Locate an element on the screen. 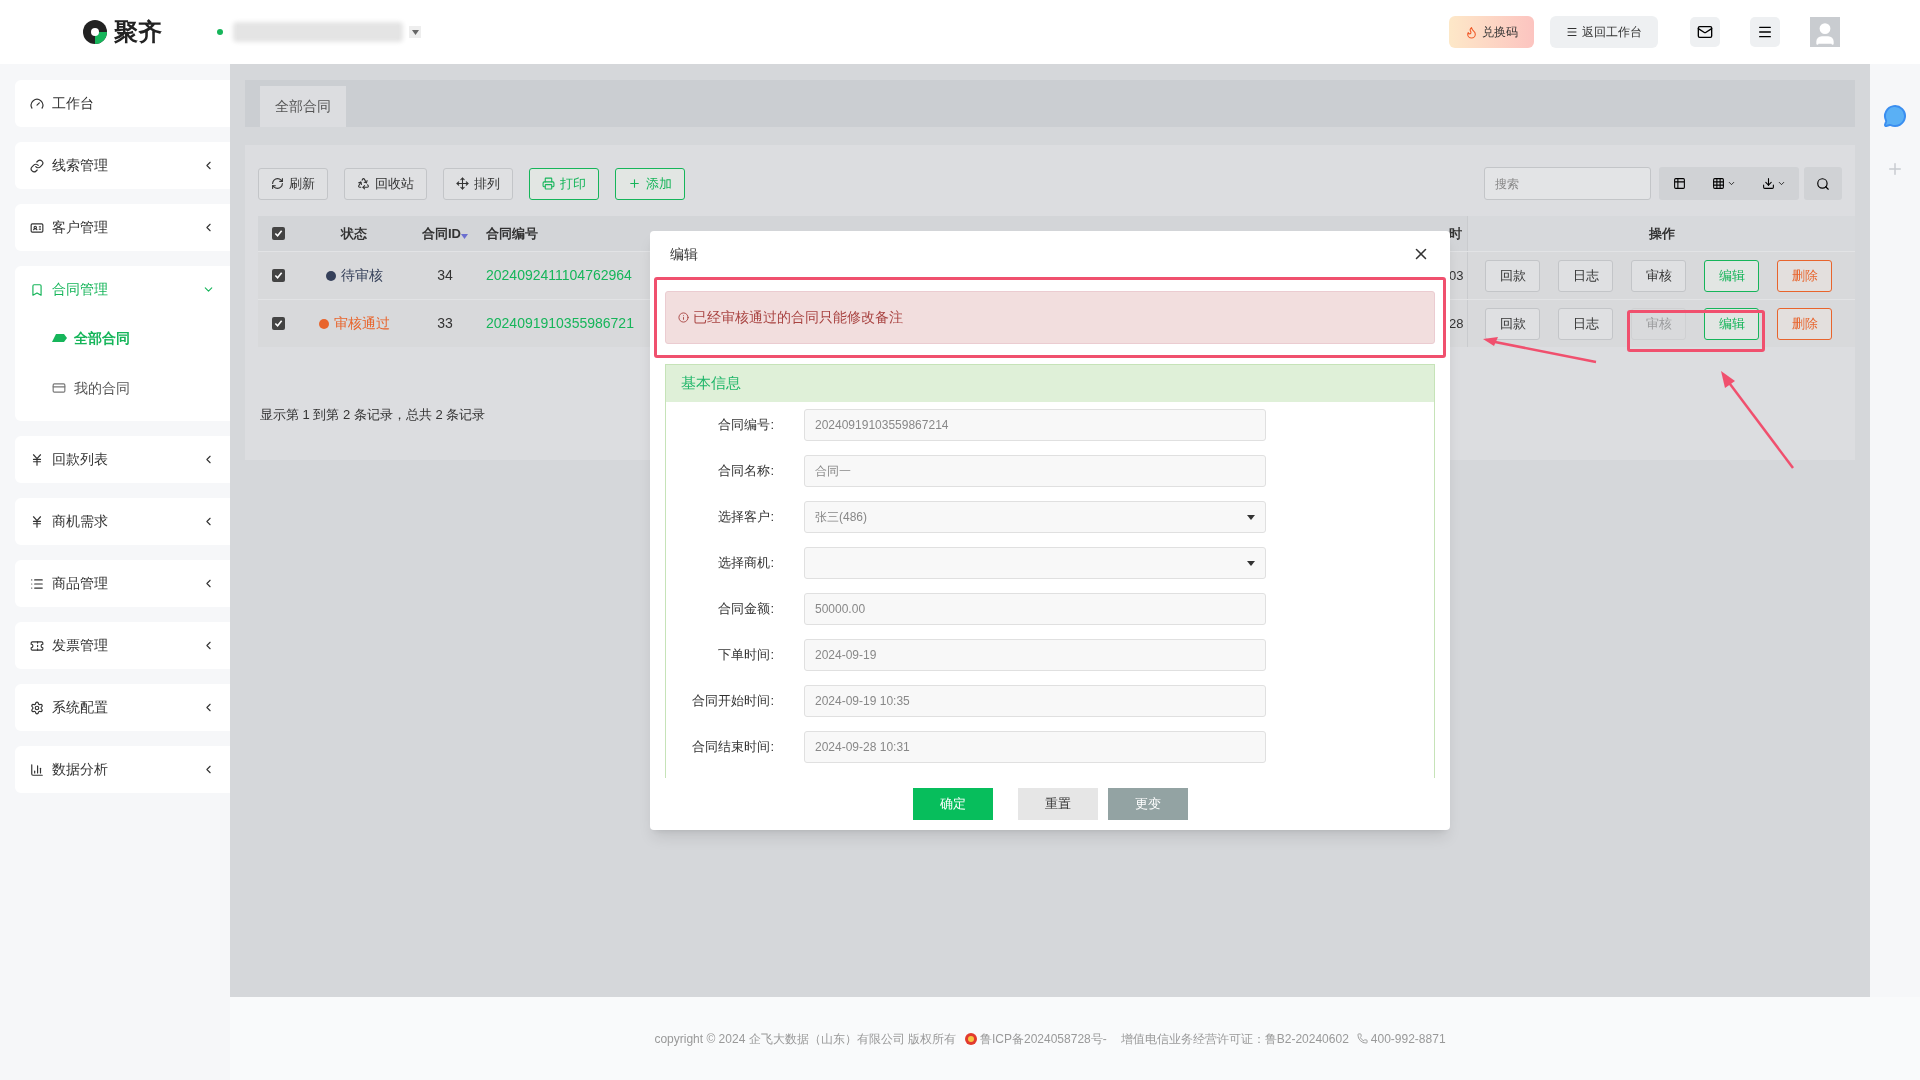  status-label: 待审核 is located at coordinates (361, 275).